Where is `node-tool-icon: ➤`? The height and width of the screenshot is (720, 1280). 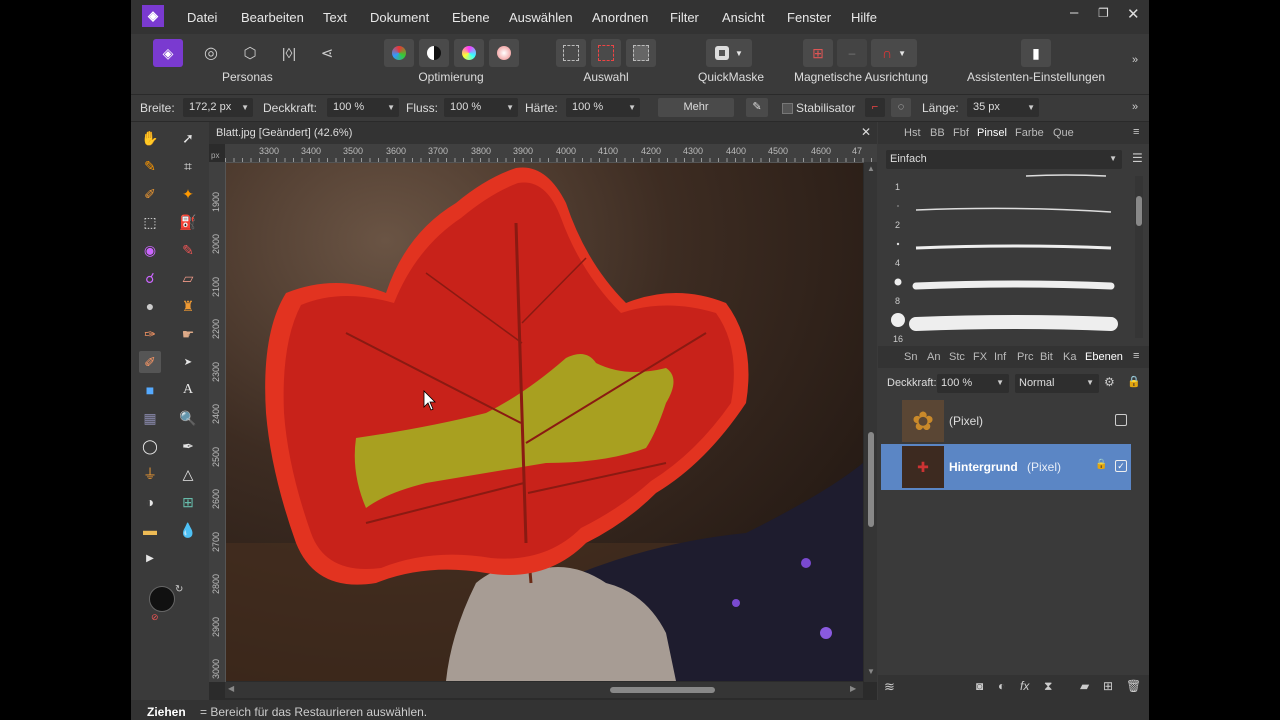
node-tool-icon: ➤ is located at coordinates (188, 362).